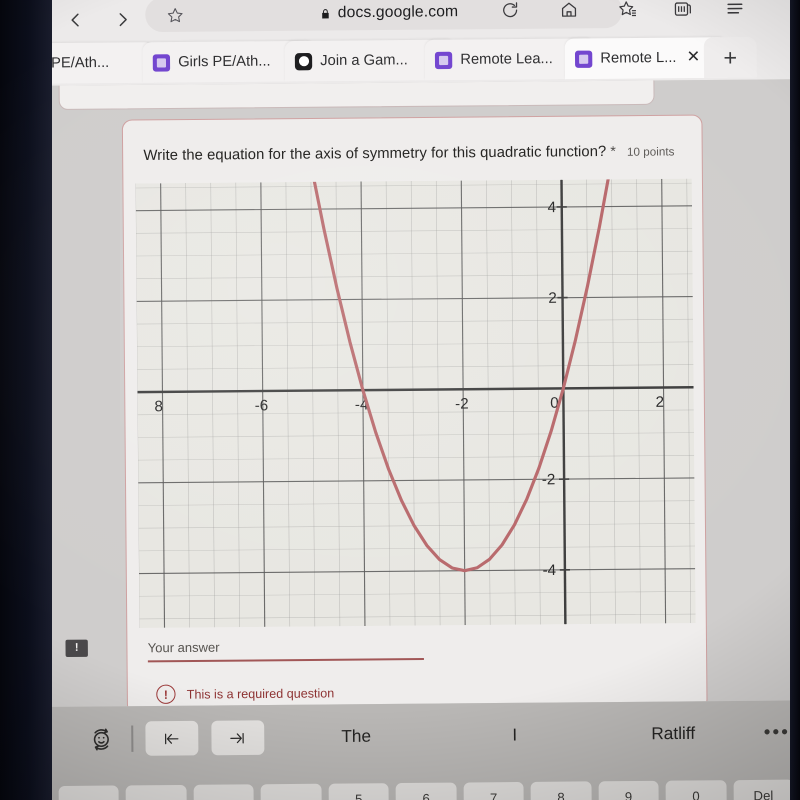 The width and height of the screenshot is (800, 800). Describe the element at coordinates (509, 13) in the screenshot. I see `reload-icon` at that location.